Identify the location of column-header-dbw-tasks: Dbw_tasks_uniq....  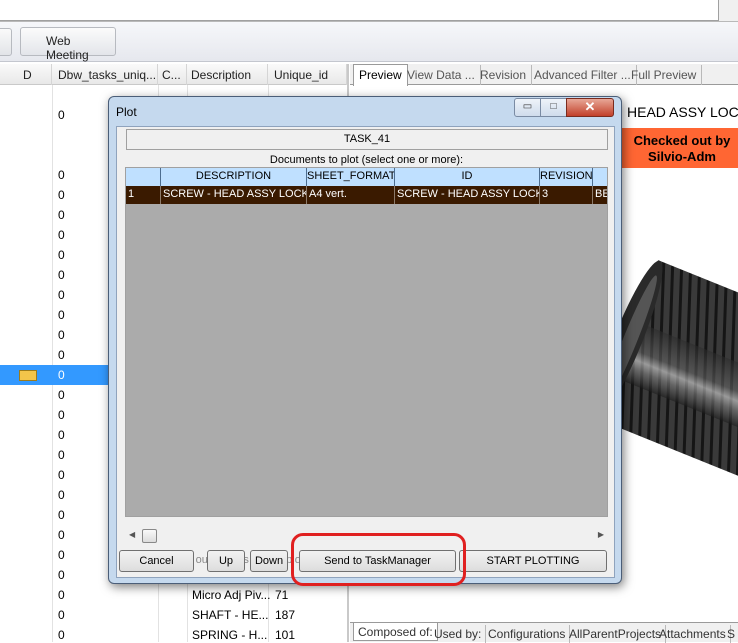
(105, 74).